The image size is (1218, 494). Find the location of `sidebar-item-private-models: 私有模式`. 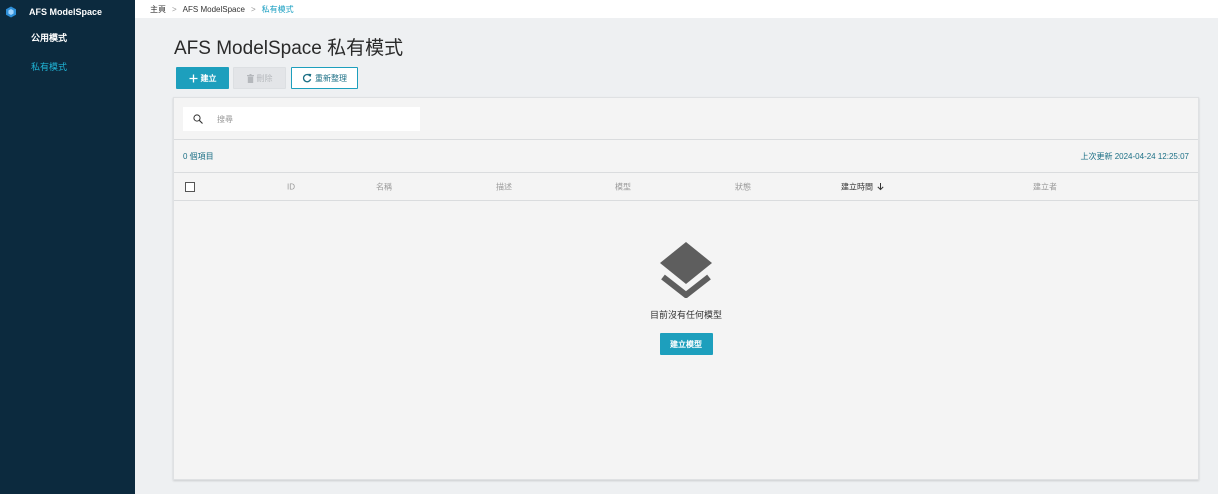

sidebar-item-private-models: 私有模式 is located at coordinates (67, 67).